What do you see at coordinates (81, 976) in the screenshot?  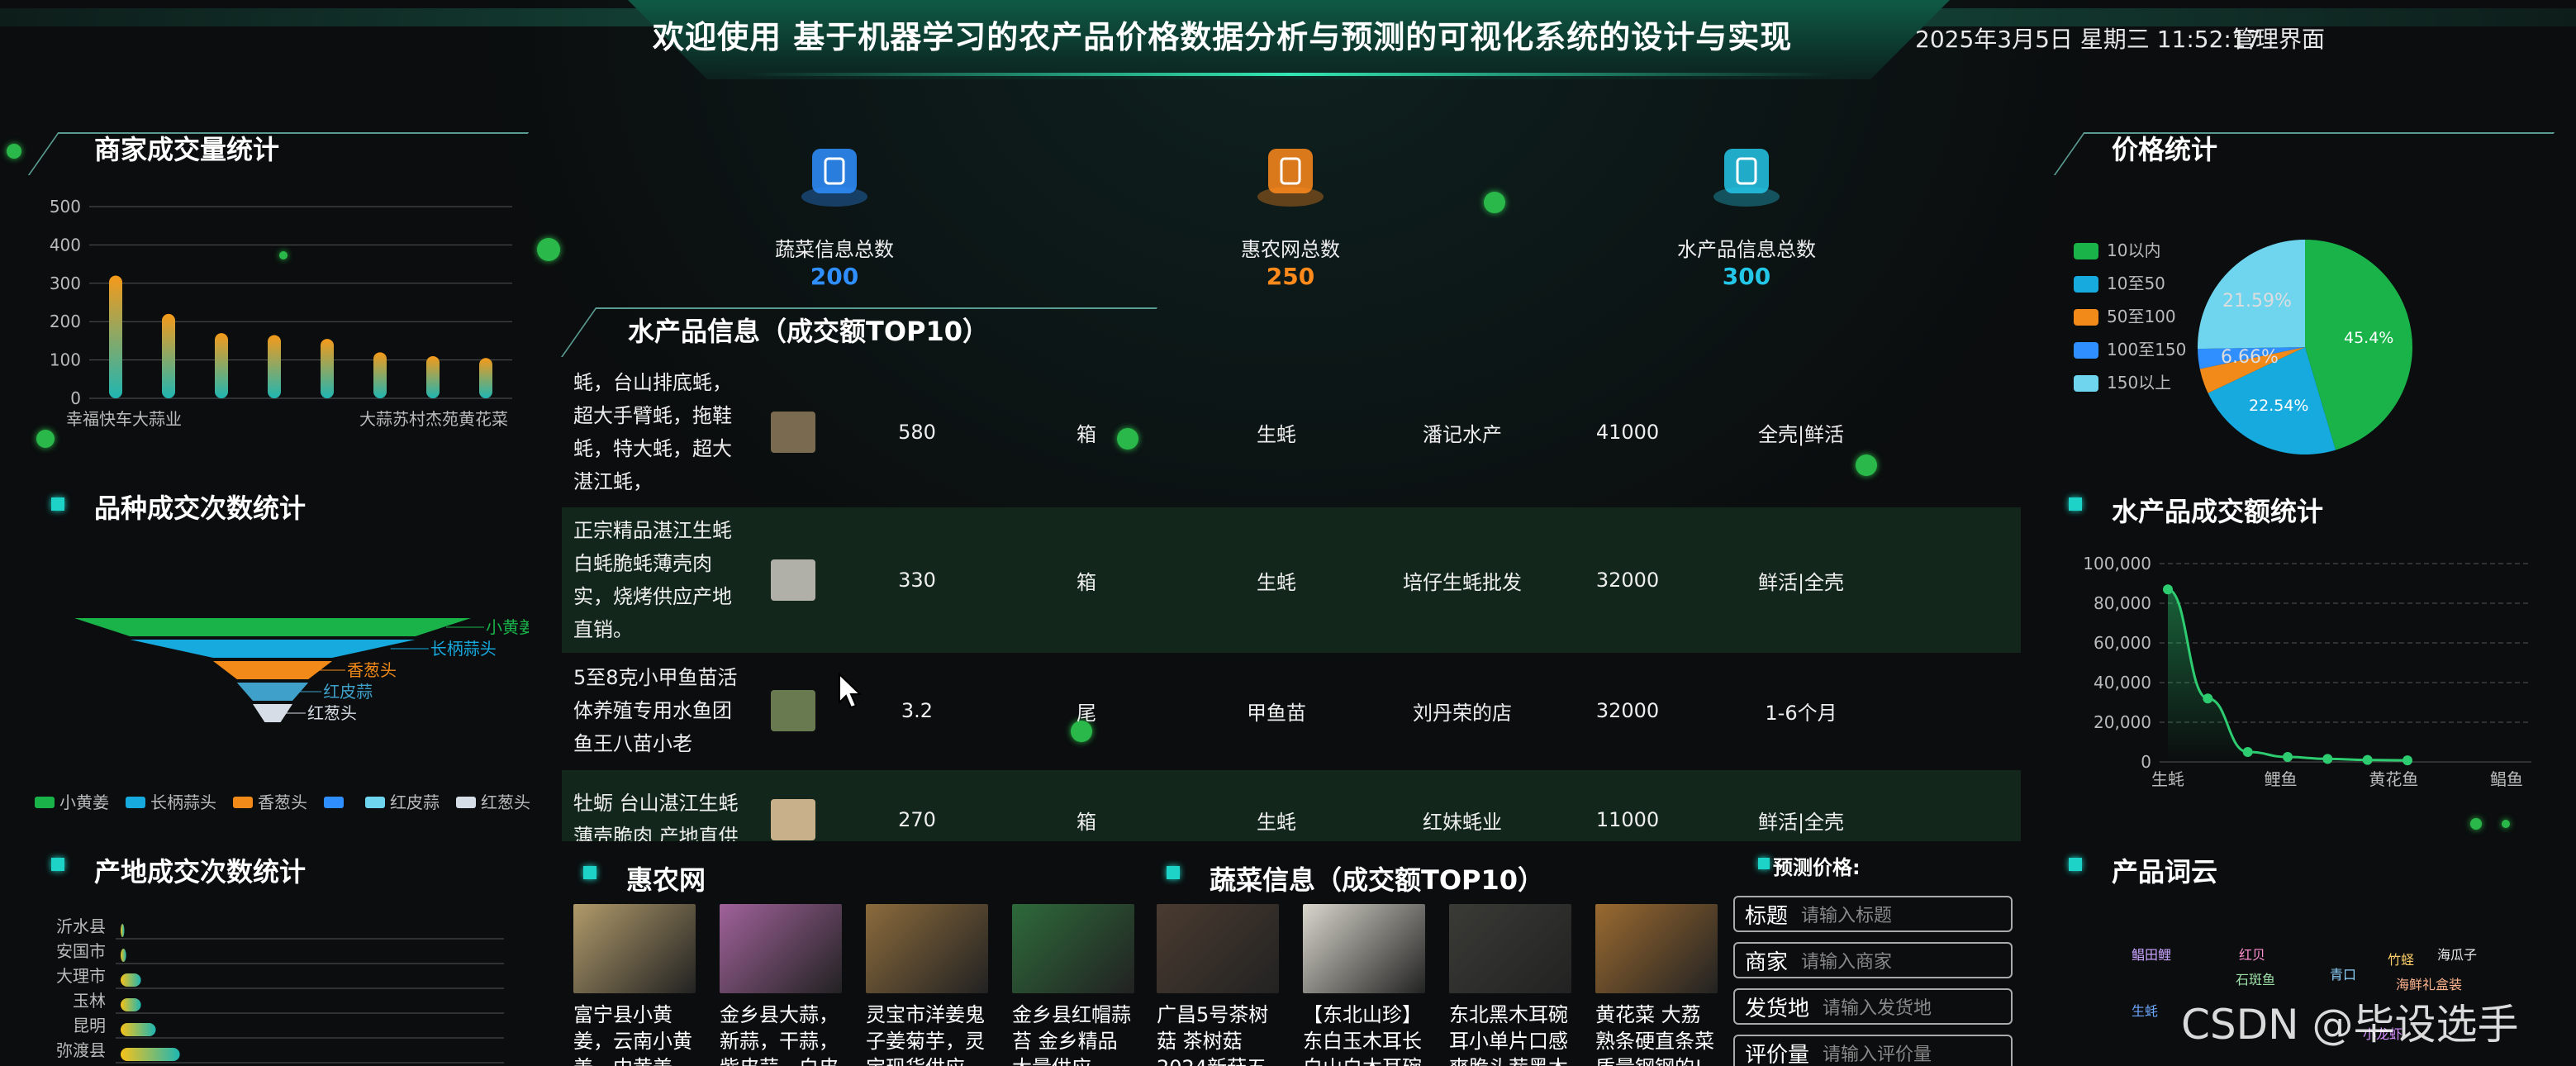 I see `y-tick-label: 大理市` at bounding box center [81, 976].